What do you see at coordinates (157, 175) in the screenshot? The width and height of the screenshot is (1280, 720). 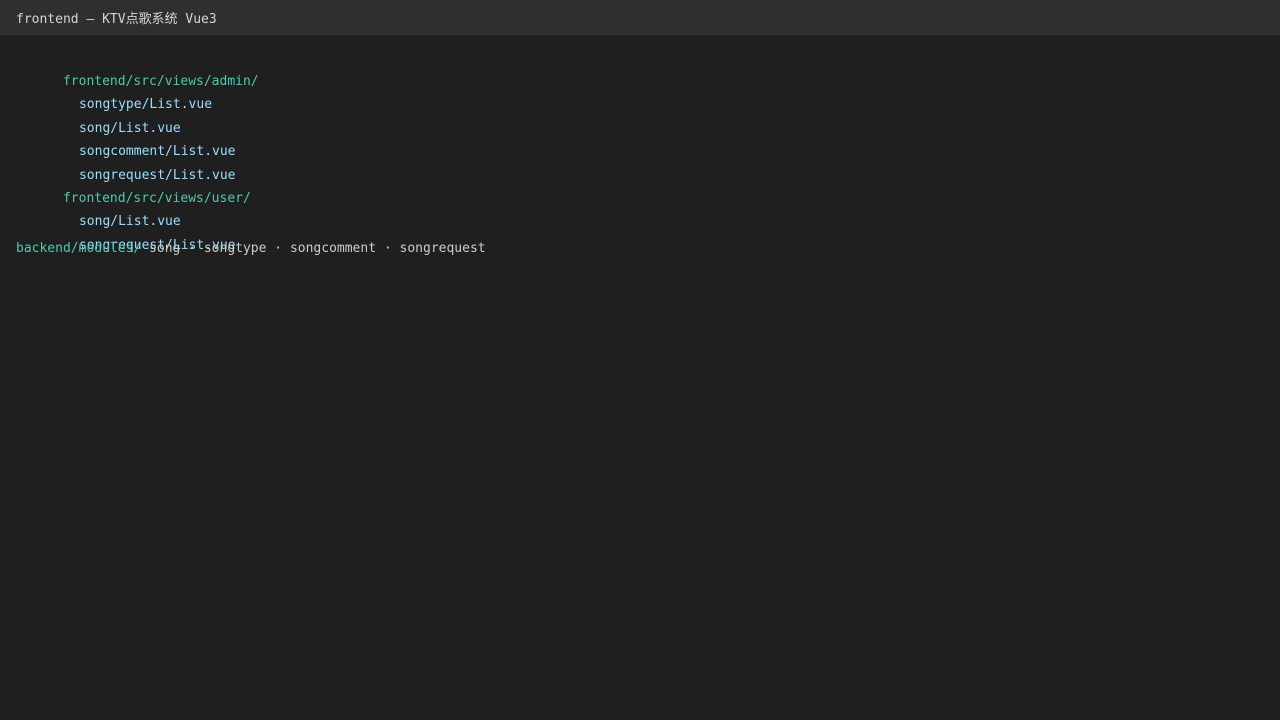 I see `file-label: songrequest/List.vue` at bounding box center [157, 175].